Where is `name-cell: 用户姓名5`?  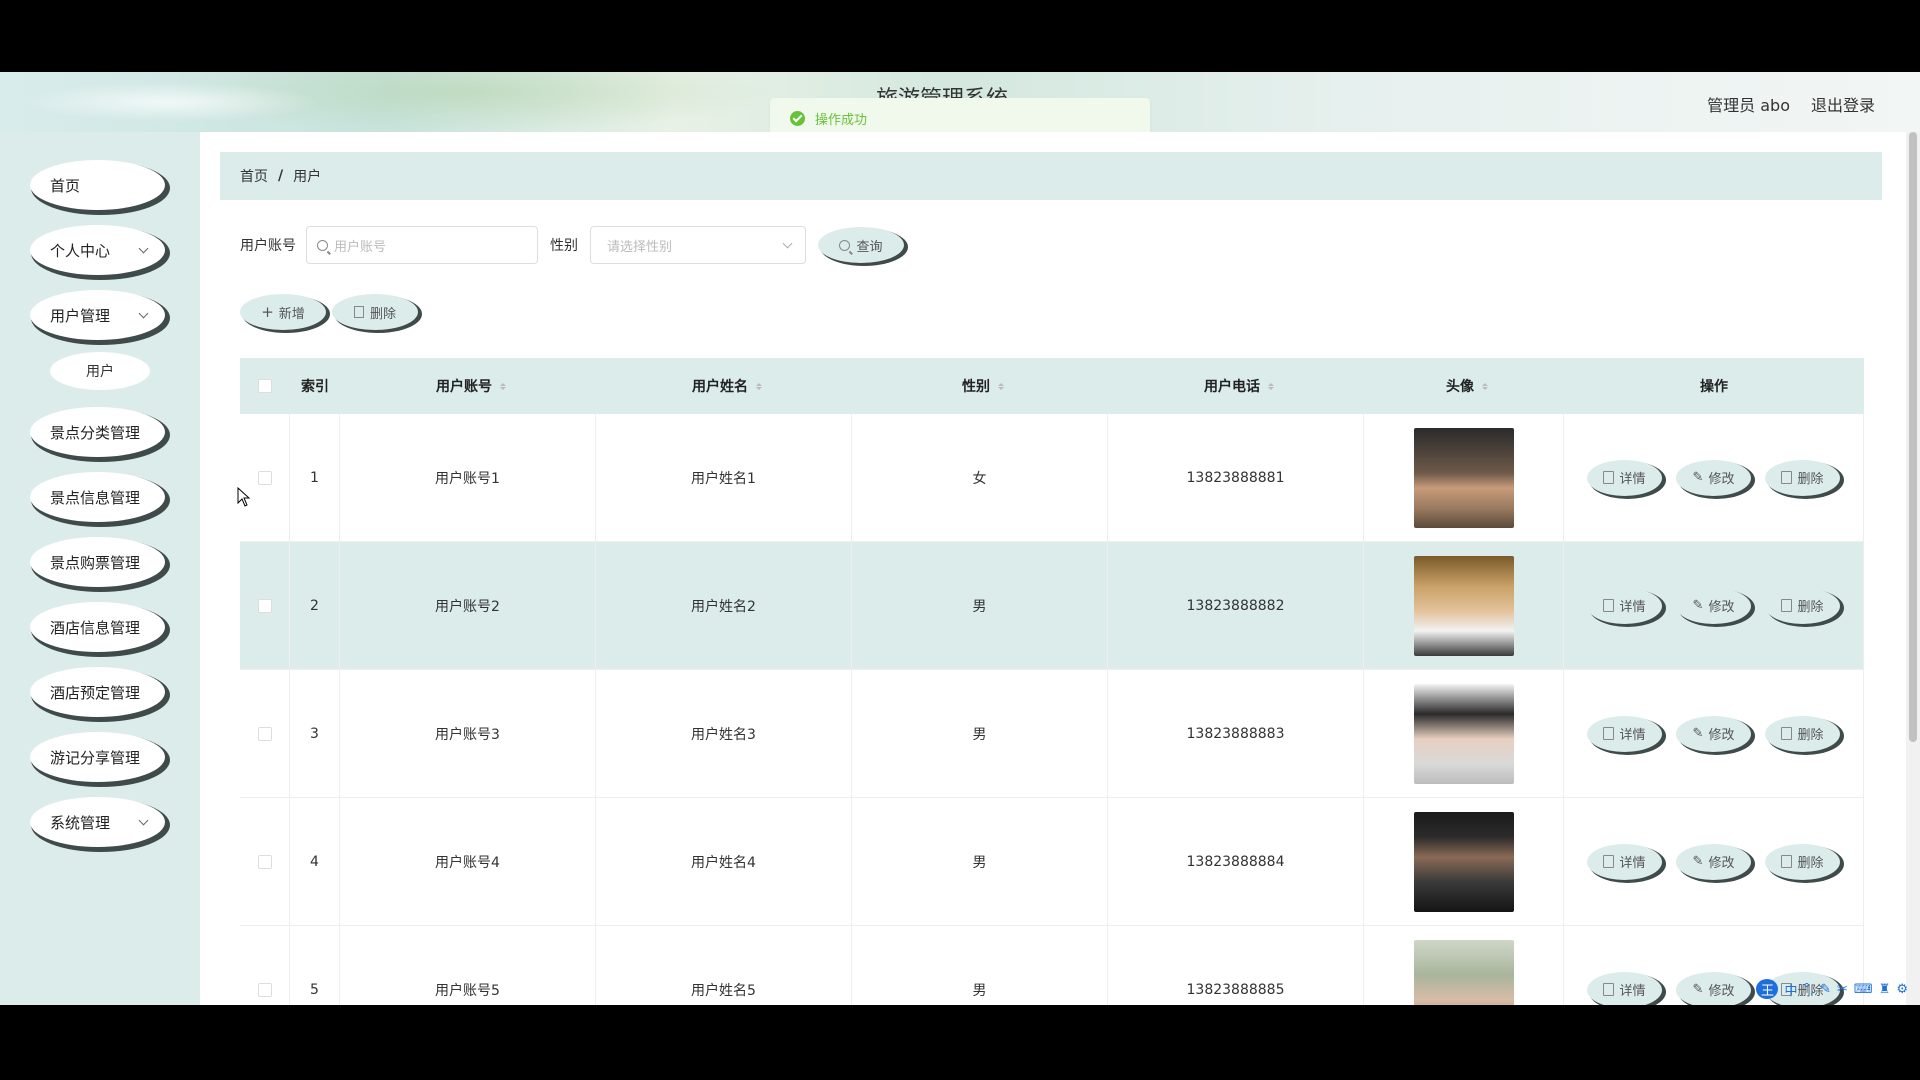
name-cell: 用户姓名5 is located at coordinates (724, 965).